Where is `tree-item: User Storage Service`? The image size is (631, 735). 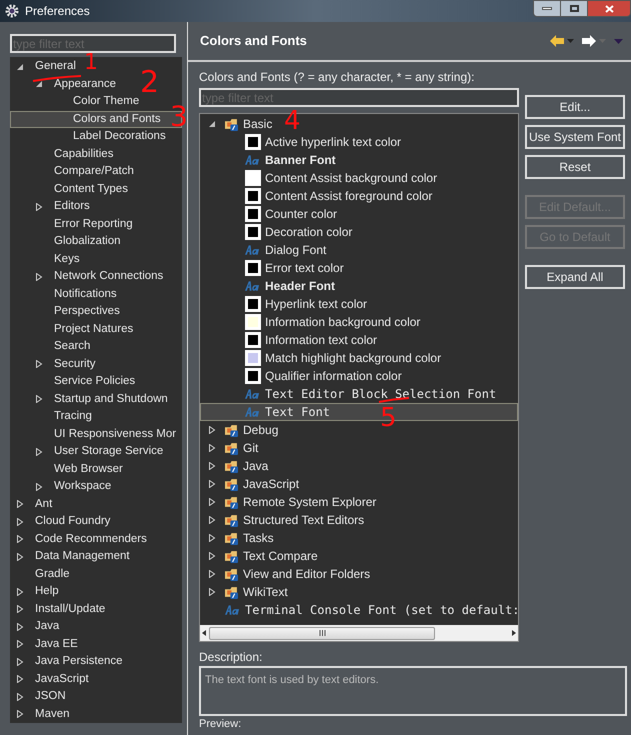 tree-item: User Storage Service is located at coordinates (109, 451).